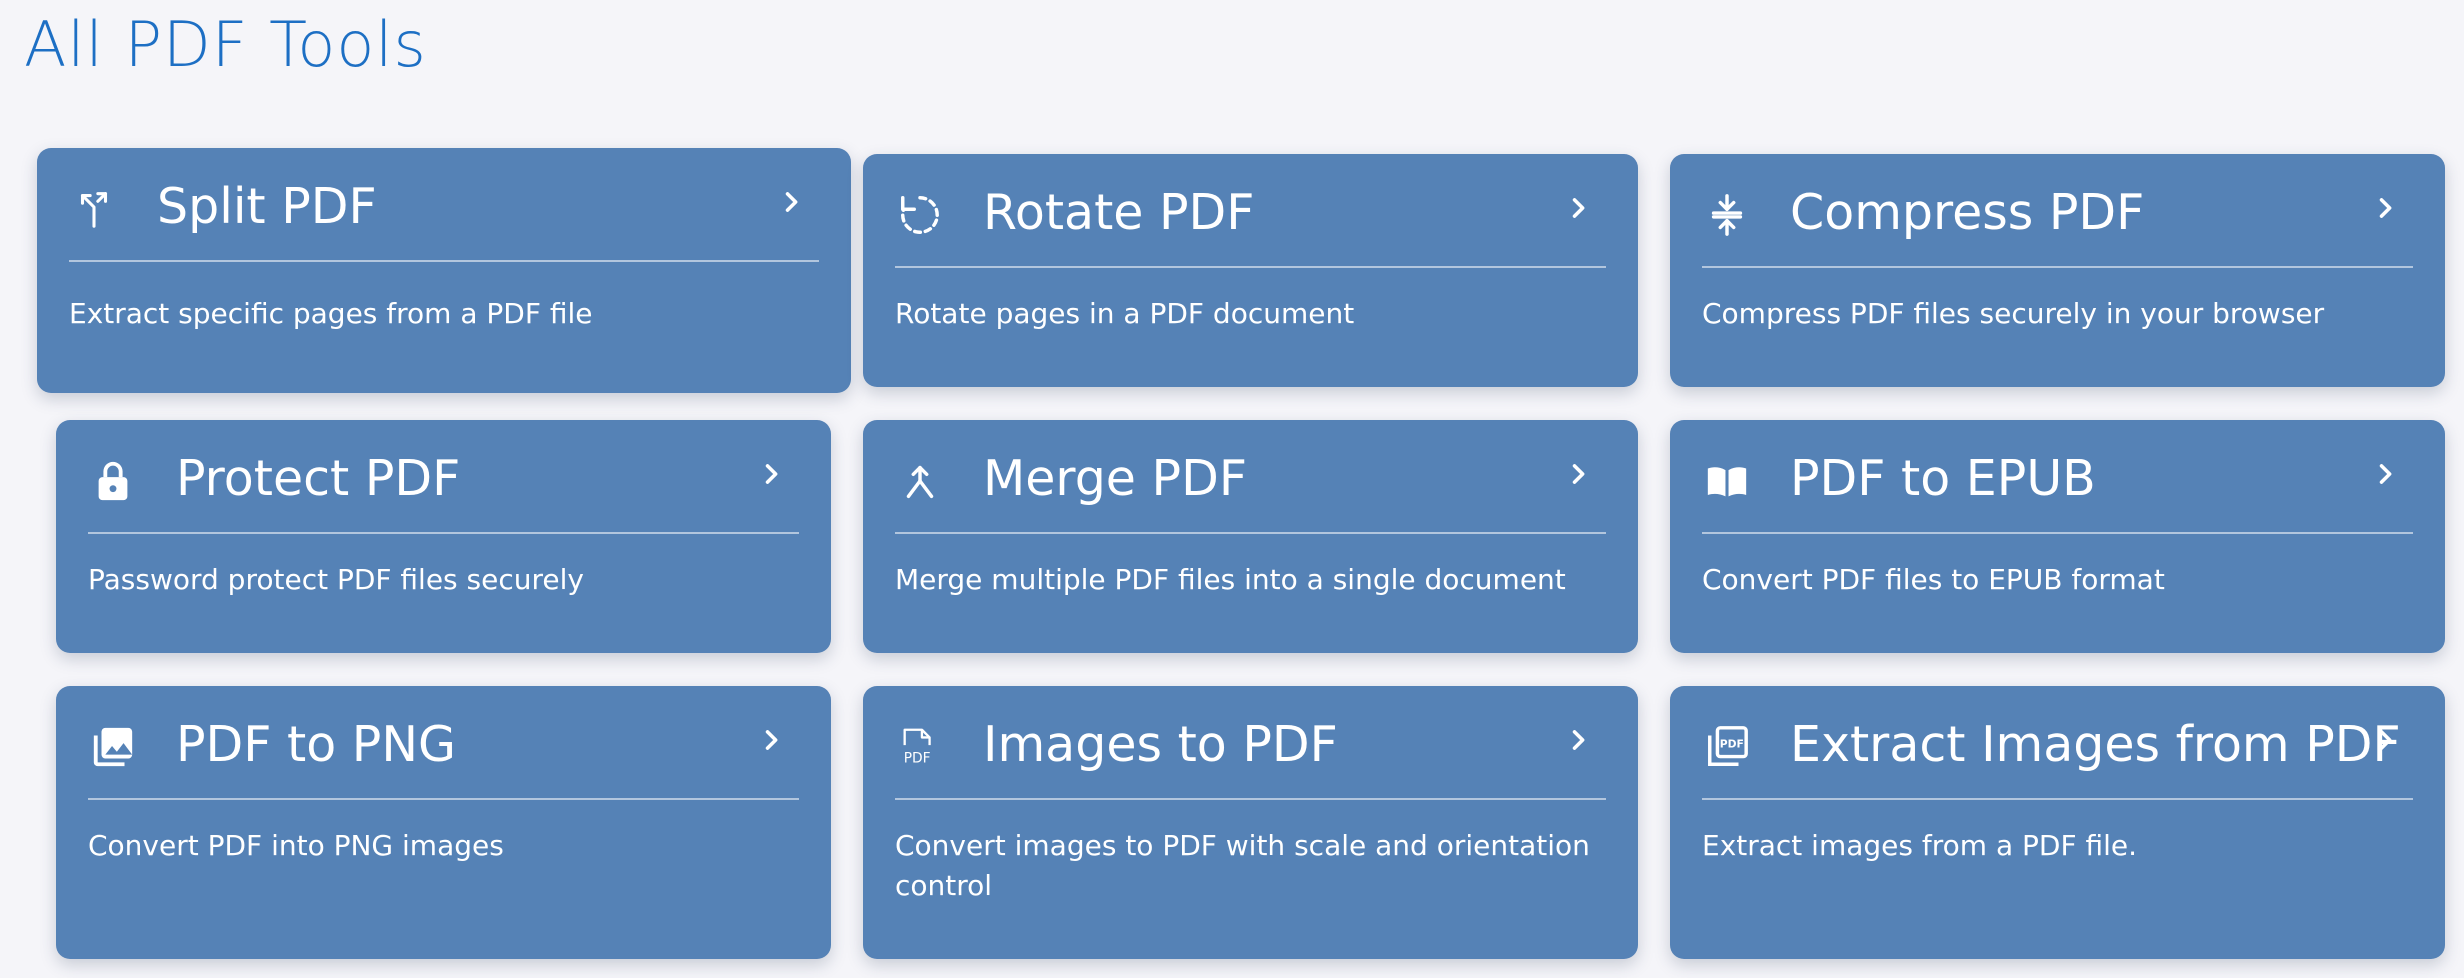 The width and height of the screenshot is (2464, 978). What do you see at coordinates (94, 209) in the screenshot?
I see `split-icon` at bounding box center [94, 209].